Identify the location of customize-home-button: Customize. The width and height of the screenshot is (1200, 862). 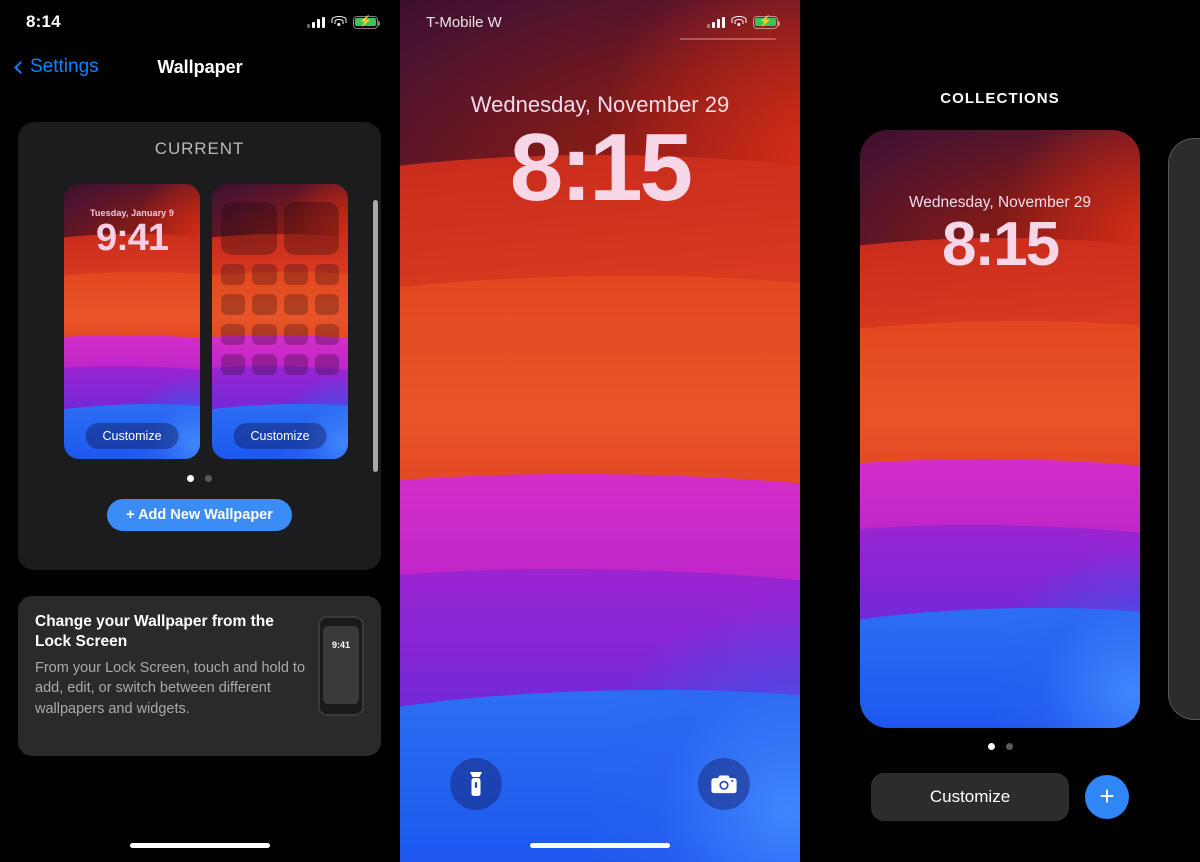
(280, 436).